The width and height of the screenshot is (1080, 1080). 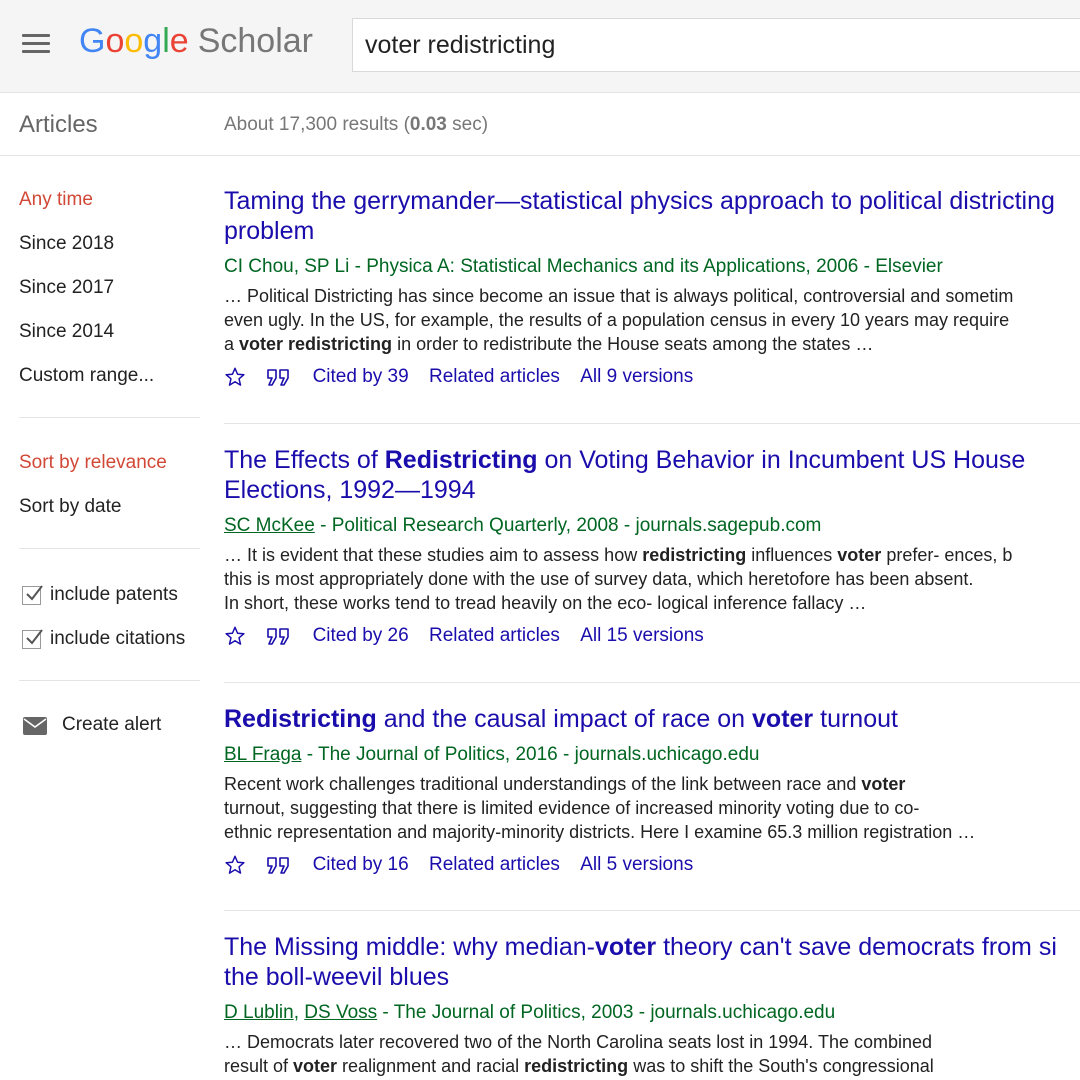 What do you see at coordinates (111, 725) in the screenshot?
I see `create-alert-link: Create alert` at bounding box center [111, 725].